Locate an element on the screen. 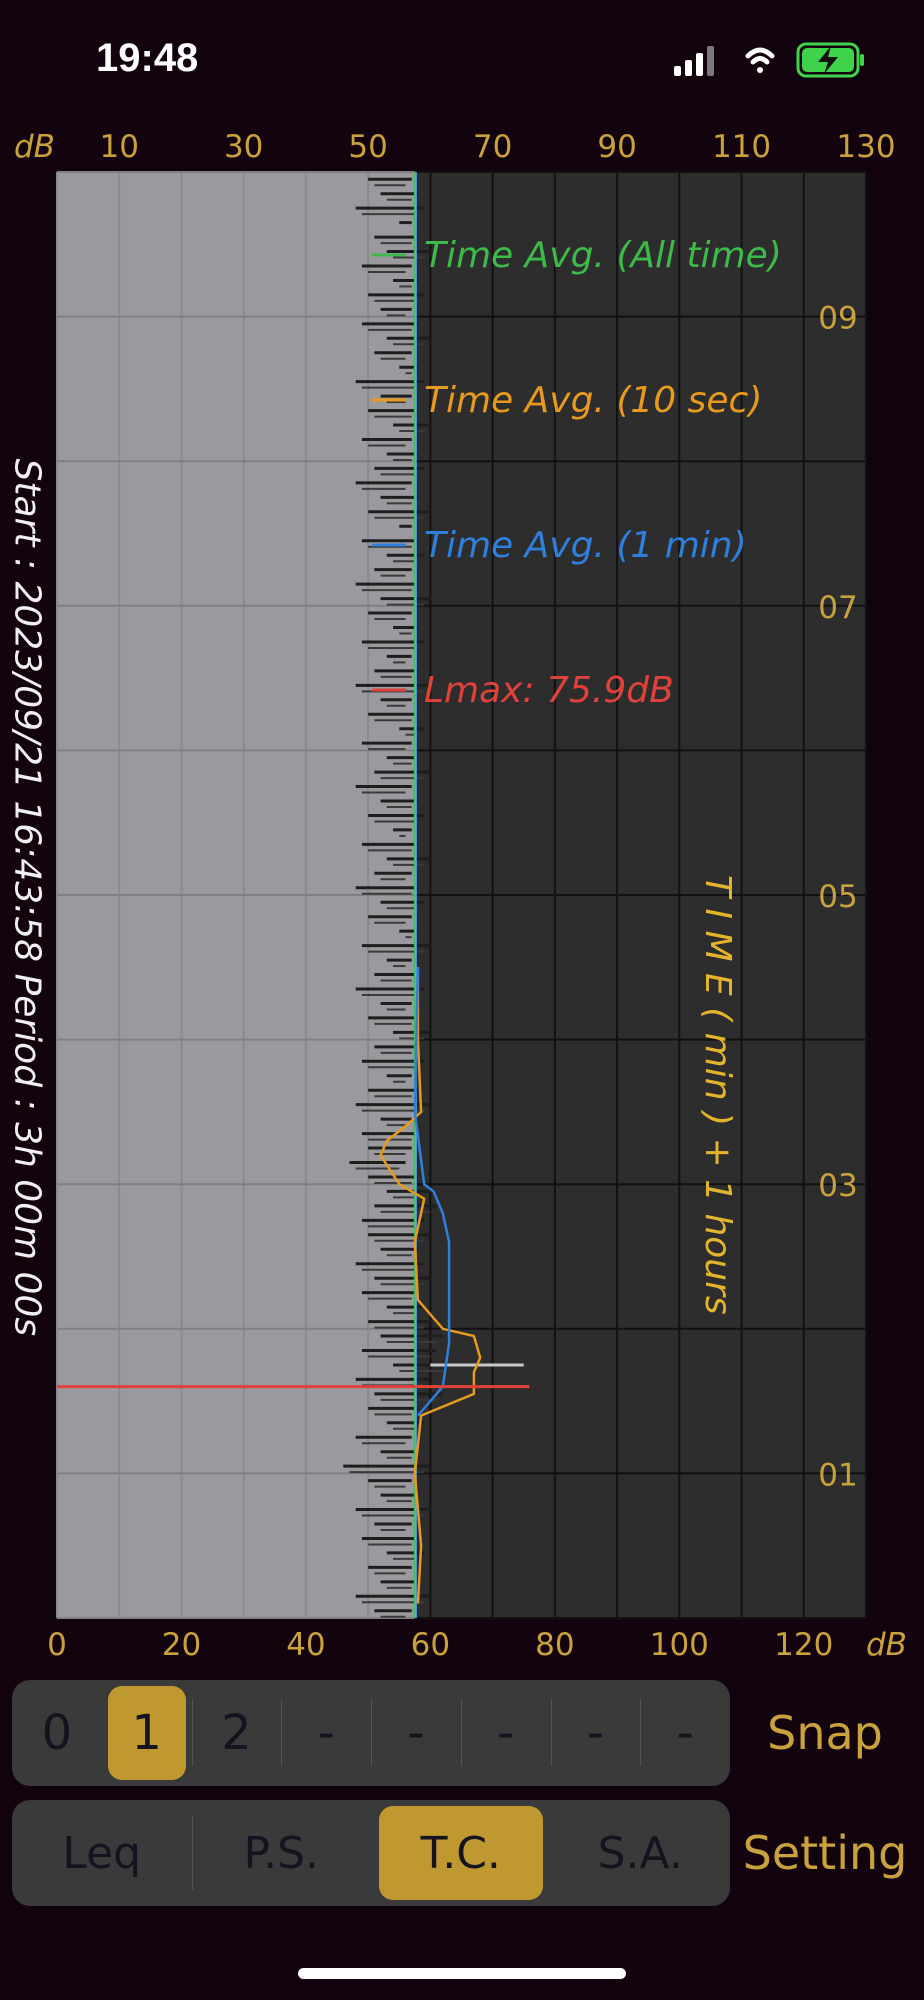  bottom-axis-tick-label: 80 is located at coordinates (554, 1645).